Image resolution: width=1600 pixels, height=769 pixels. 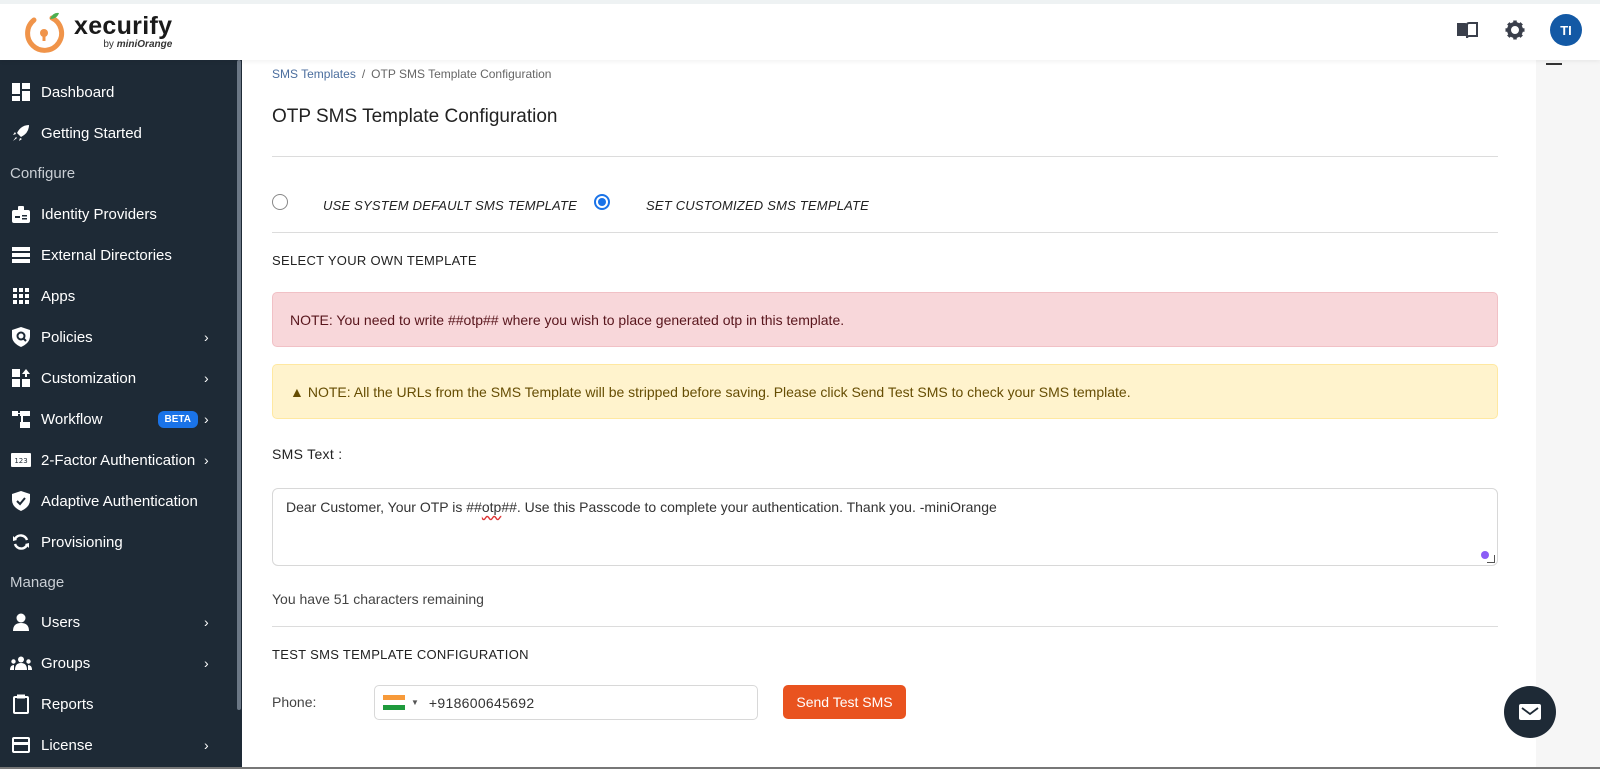 What do you see at coordinates (800, 30) in the screenshot?
I see `top-bar: xecurify by miniOrange TI` at bounding box center [800, 30].